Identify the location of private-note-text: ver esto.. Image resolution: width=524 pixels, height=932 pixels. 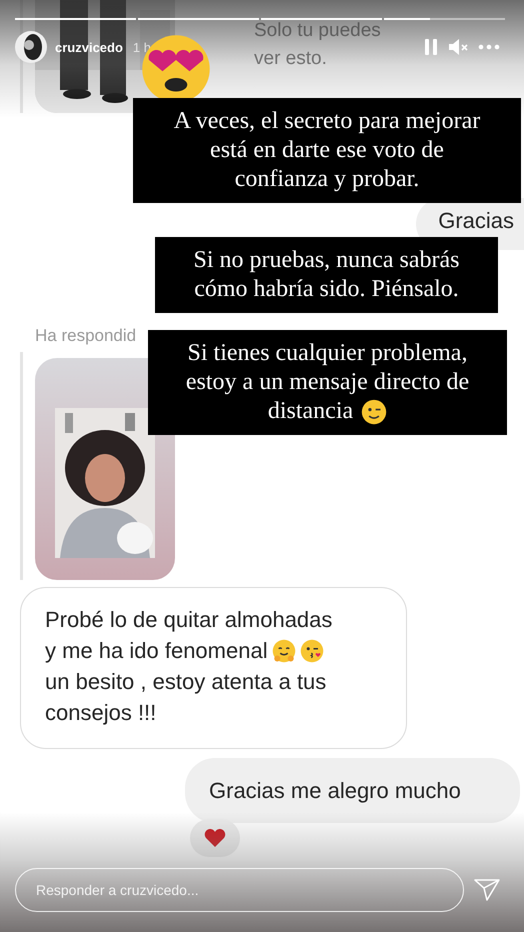
(291, 59).